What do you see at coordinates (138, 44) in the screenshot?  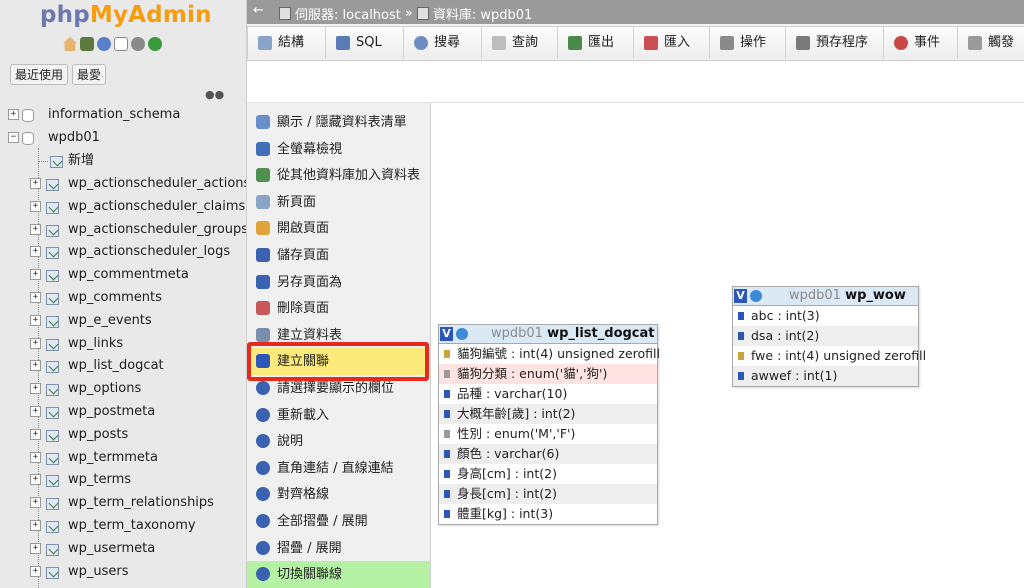 I see `settings-icon` at bounding box center [138, 44].